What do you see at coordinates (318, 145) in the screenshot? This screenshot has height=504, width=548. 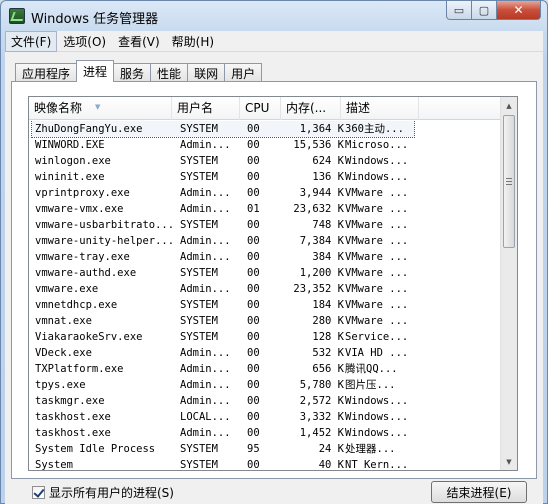 I see `cell-memory: 15,536 K` at bounding box center [318, 145].